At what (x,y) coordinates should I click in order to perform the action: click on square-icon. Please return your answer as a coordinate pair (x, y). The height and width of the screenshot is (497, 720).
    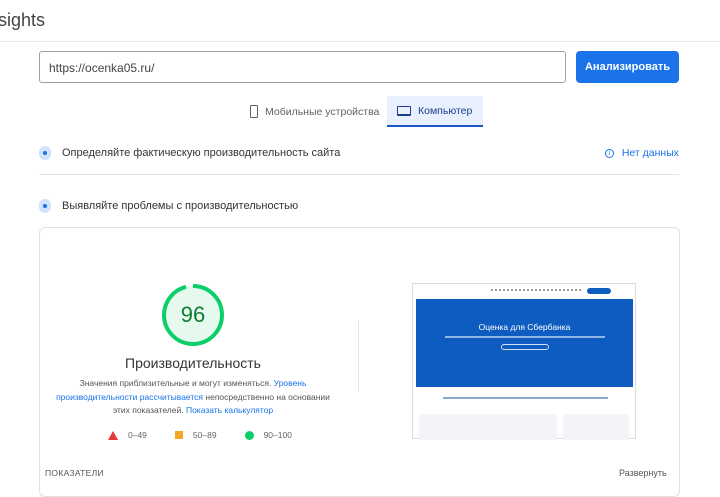
    Looking at the image, I should click on (178, 435).